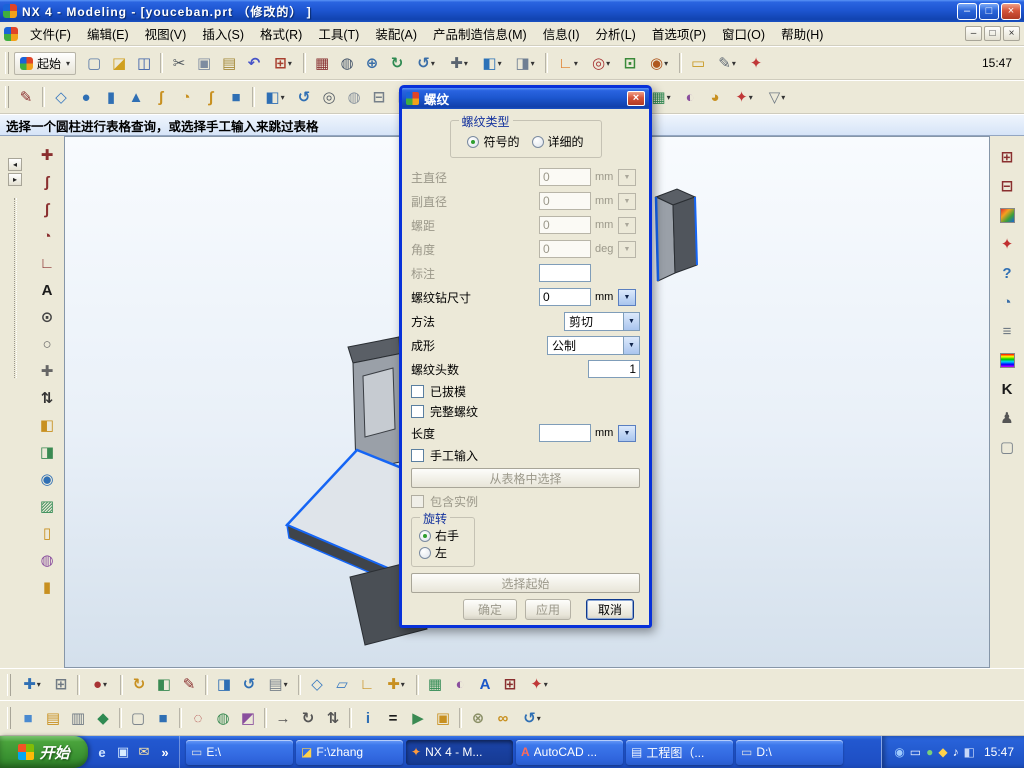 Image resolution: width=1024 pixels, height=768 pixels. I want to click on tube-surface-icon: ▮, so click(47, 587).